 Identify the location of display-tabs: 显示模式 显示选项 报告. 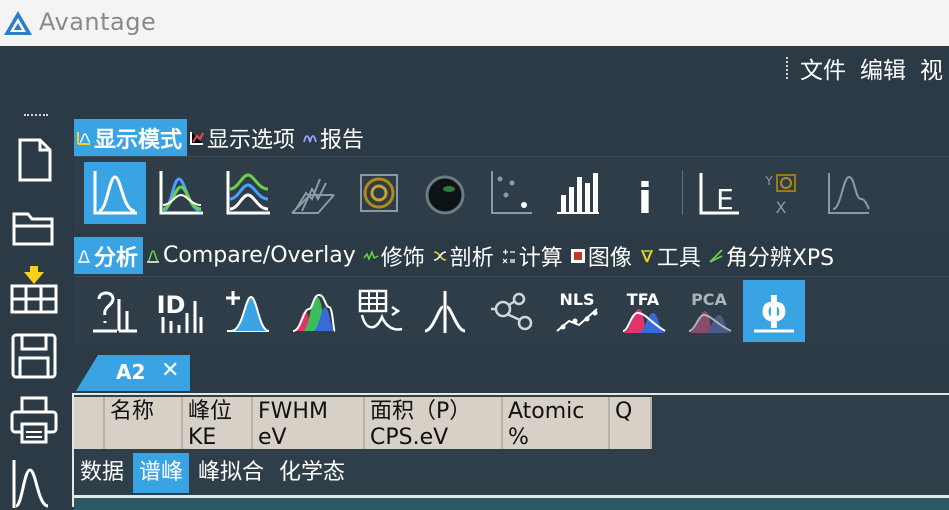
(221, 137).